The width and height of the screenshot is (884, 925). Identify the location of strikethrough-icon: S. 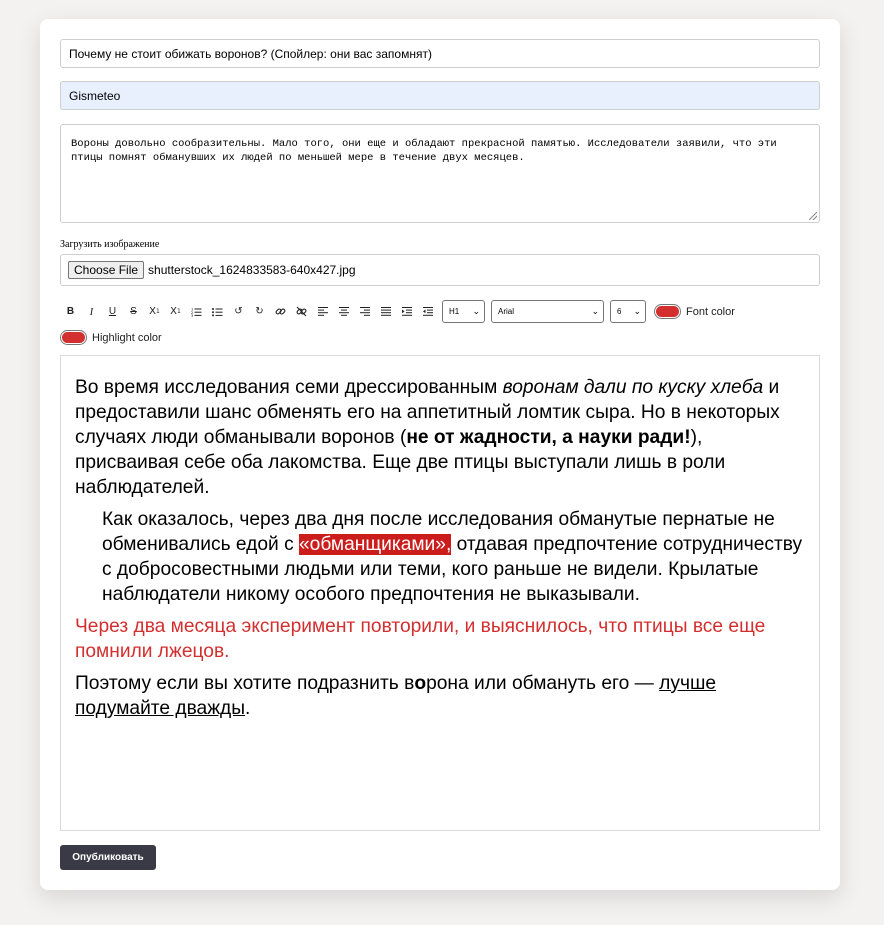
(133, 312).